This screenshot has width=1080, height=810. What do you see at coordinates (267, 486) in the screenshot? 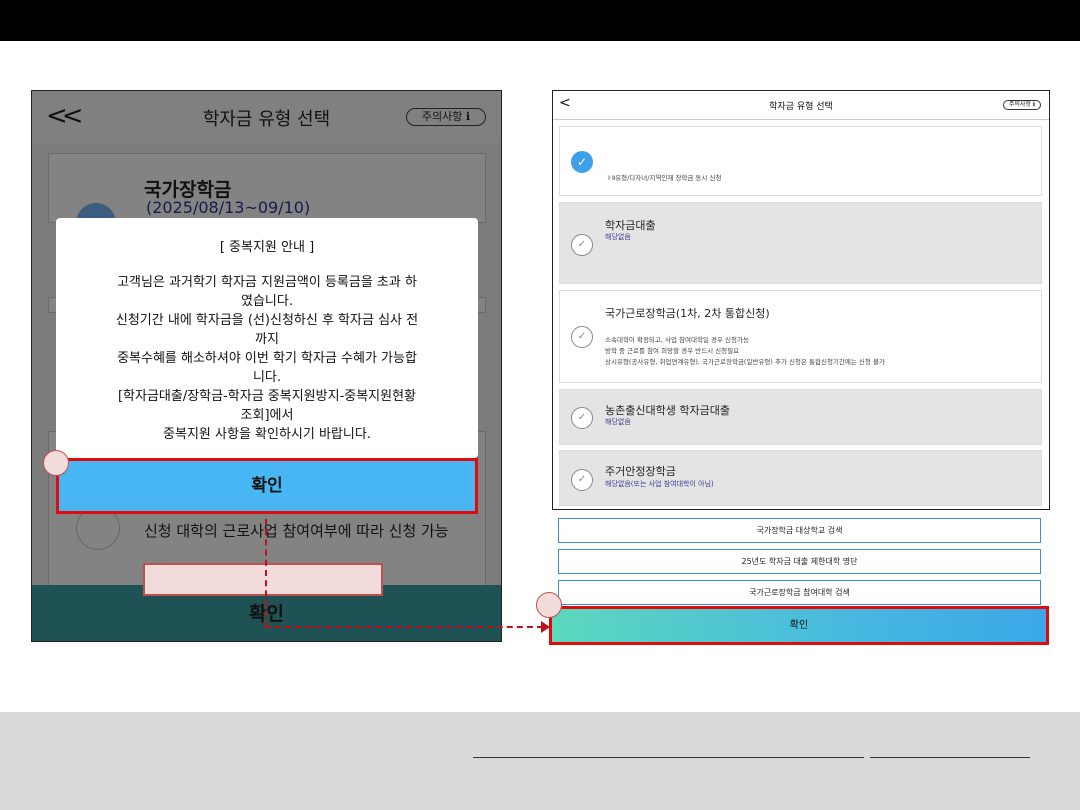
I see `dialog-confirm-button: 확인` at bounding box center [267, 486].